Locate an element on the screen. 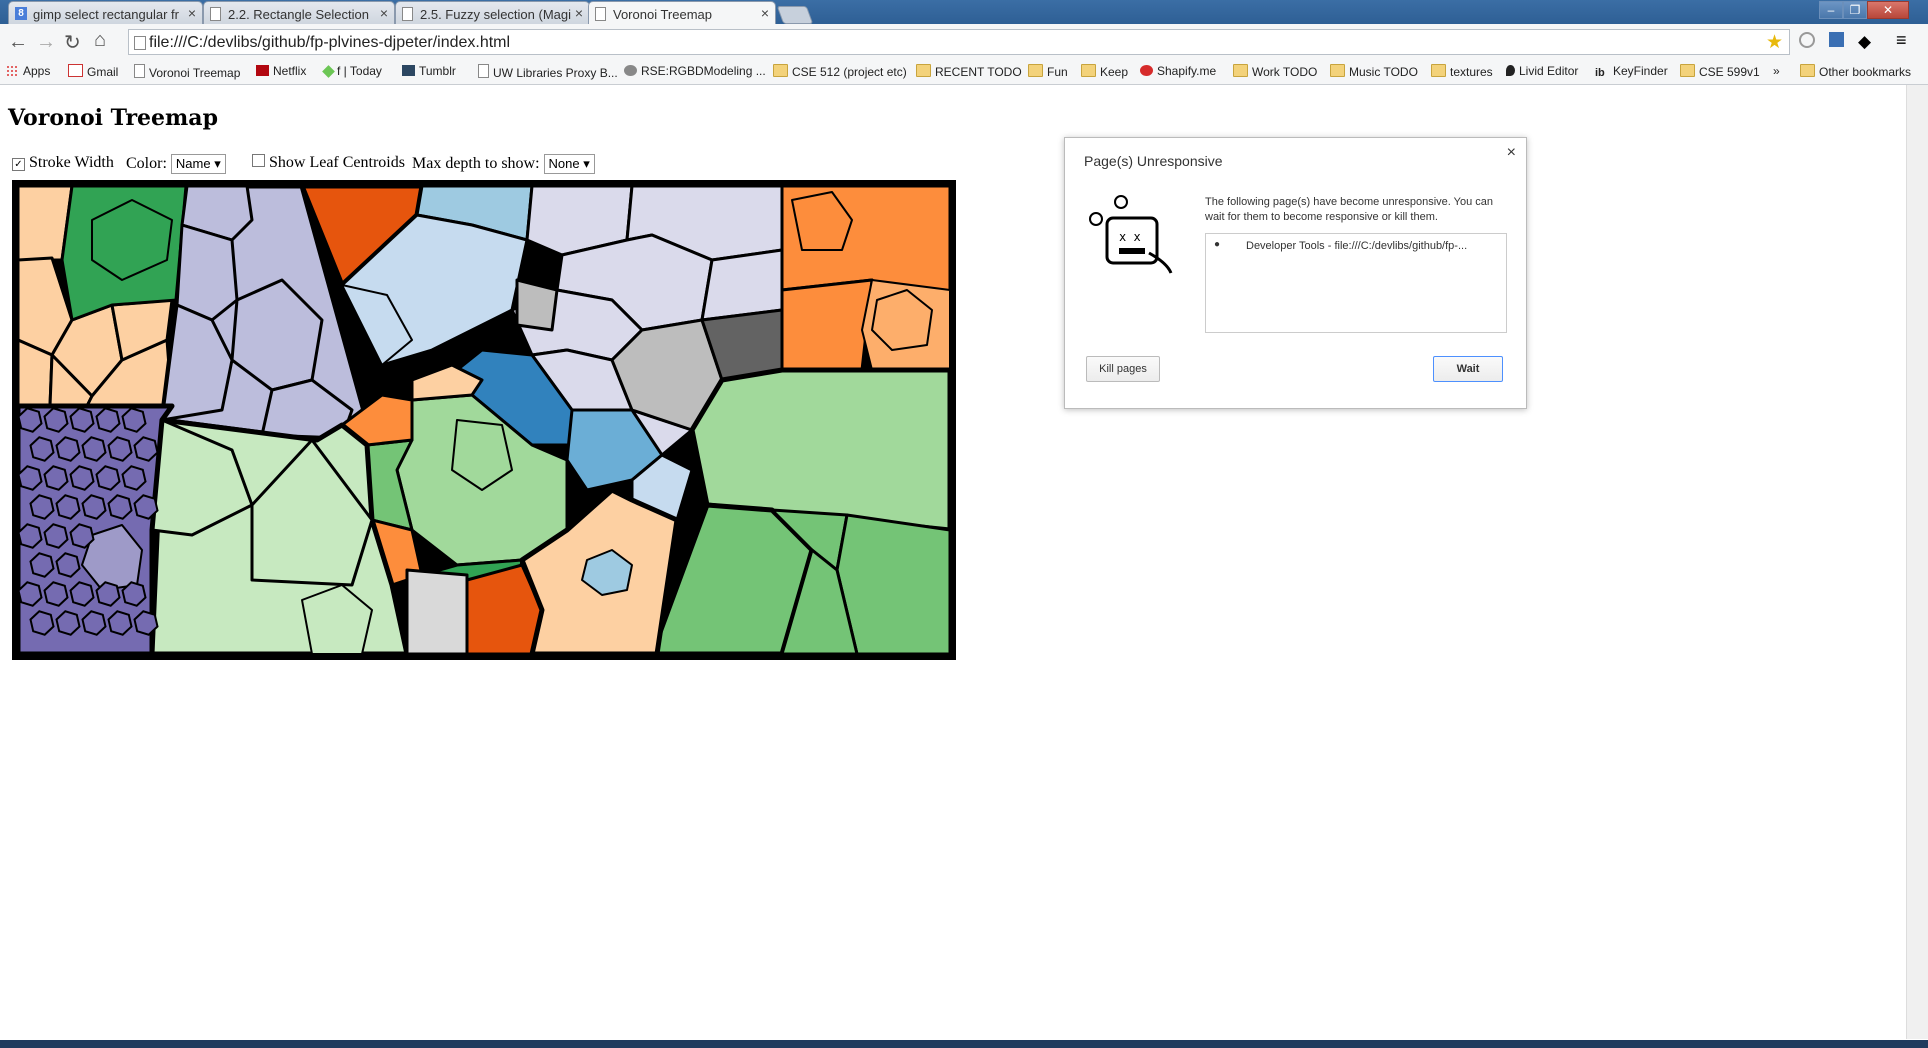  menu-icon: ≡ is located at coordinates (1905, 40).